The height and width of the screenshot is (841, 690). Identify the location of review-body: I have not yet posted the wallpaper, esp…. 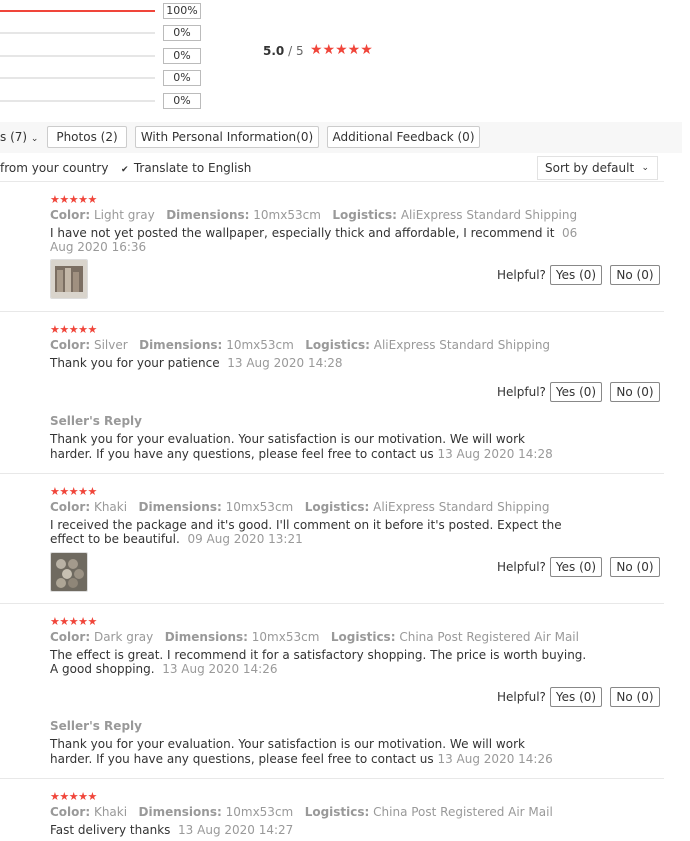
(302, 233).